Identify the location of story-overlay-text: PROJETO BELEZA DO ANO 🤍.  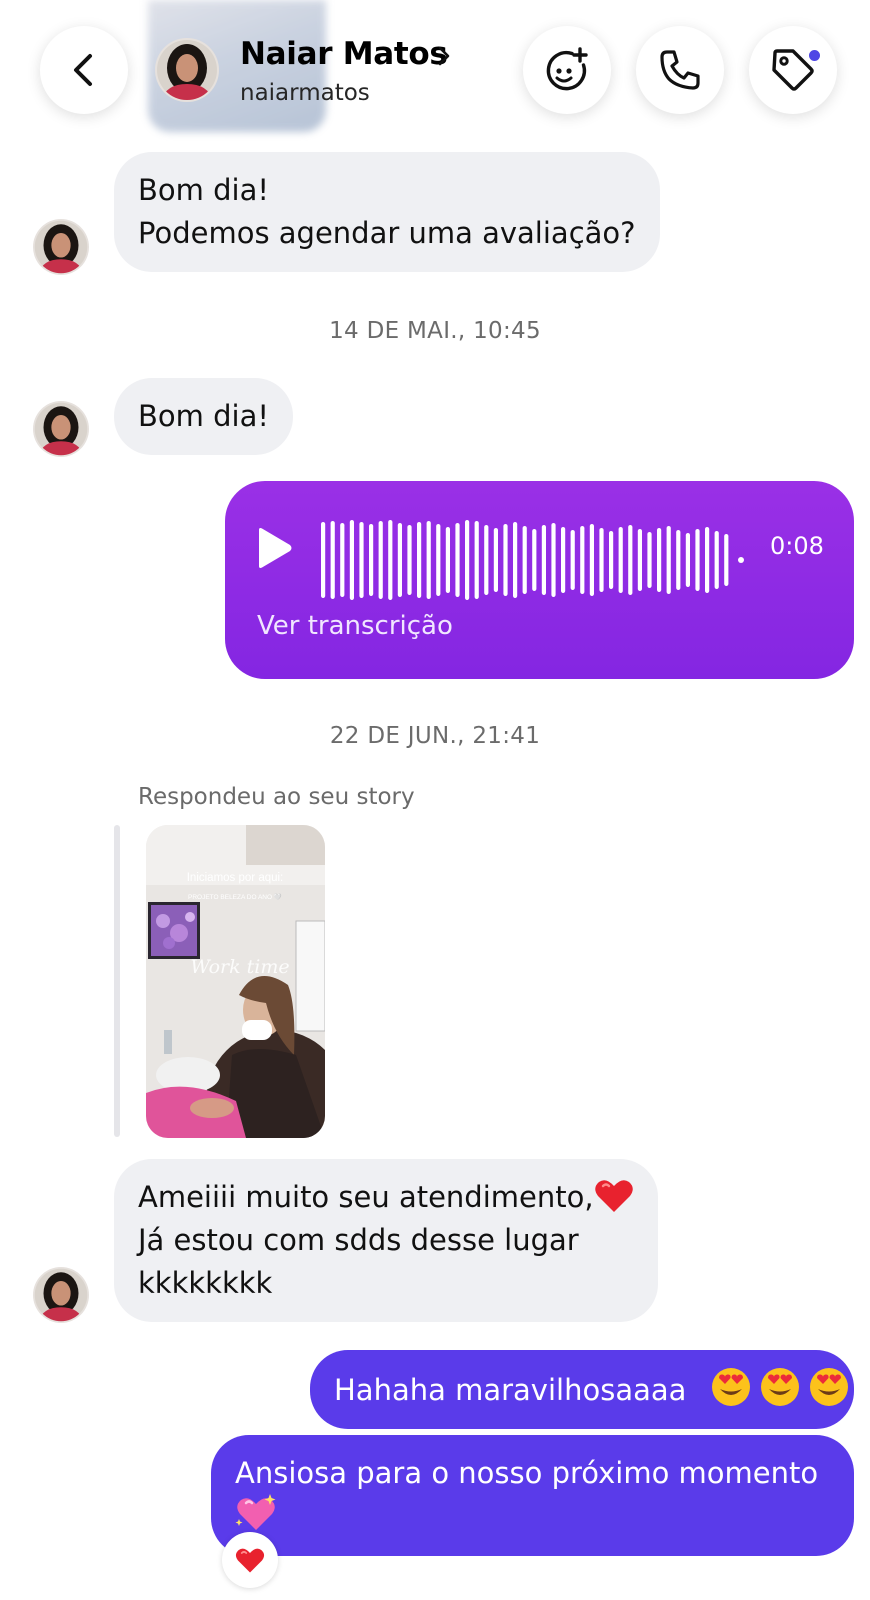
(235, 897).